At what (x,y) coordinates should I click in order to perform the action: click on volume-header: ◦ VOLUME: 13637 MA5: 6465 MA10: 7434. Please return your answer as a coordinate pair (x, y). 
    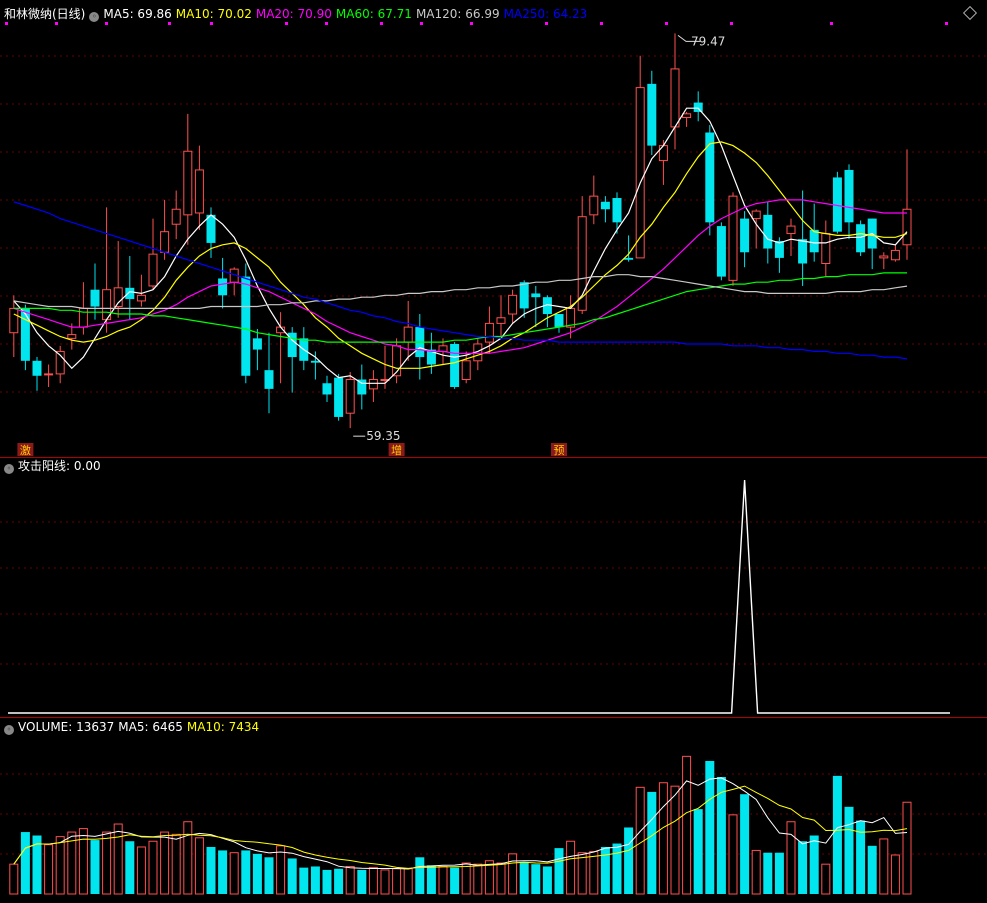
    Looking at the image, I should click on (133, 727).